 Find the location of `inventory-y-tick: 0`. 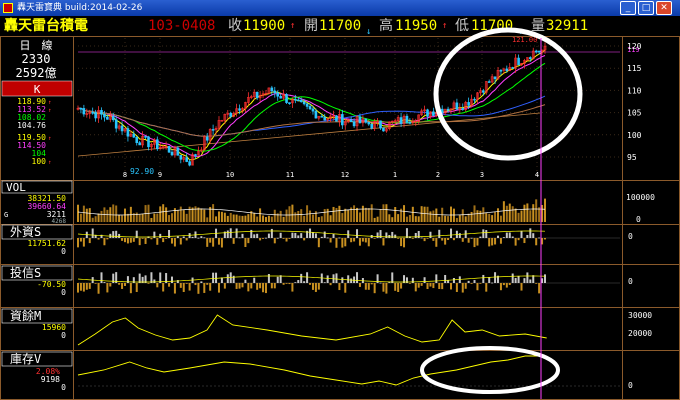

inventory-y-tick: 0 is located at coordinates (630, 385).